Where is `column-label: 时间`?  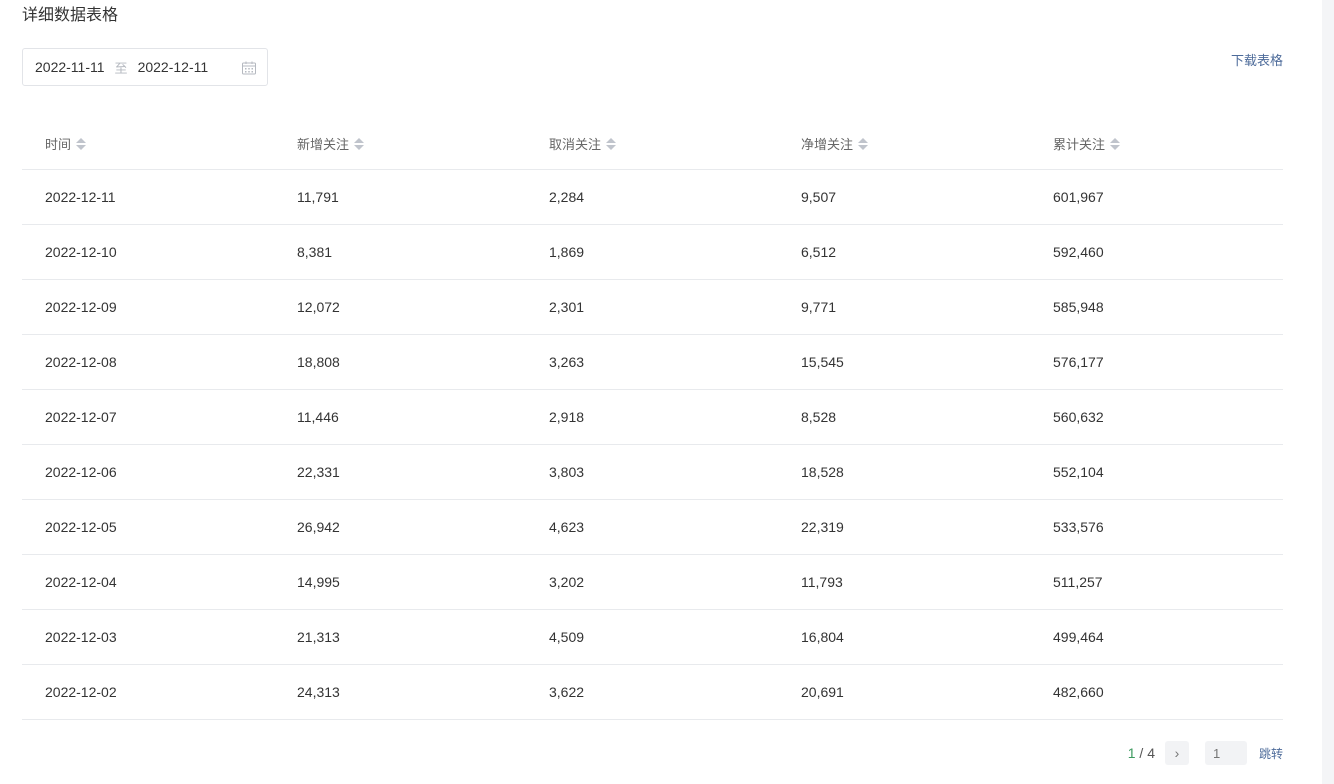 column-label: 时间 is located at coordinates (58, 144).